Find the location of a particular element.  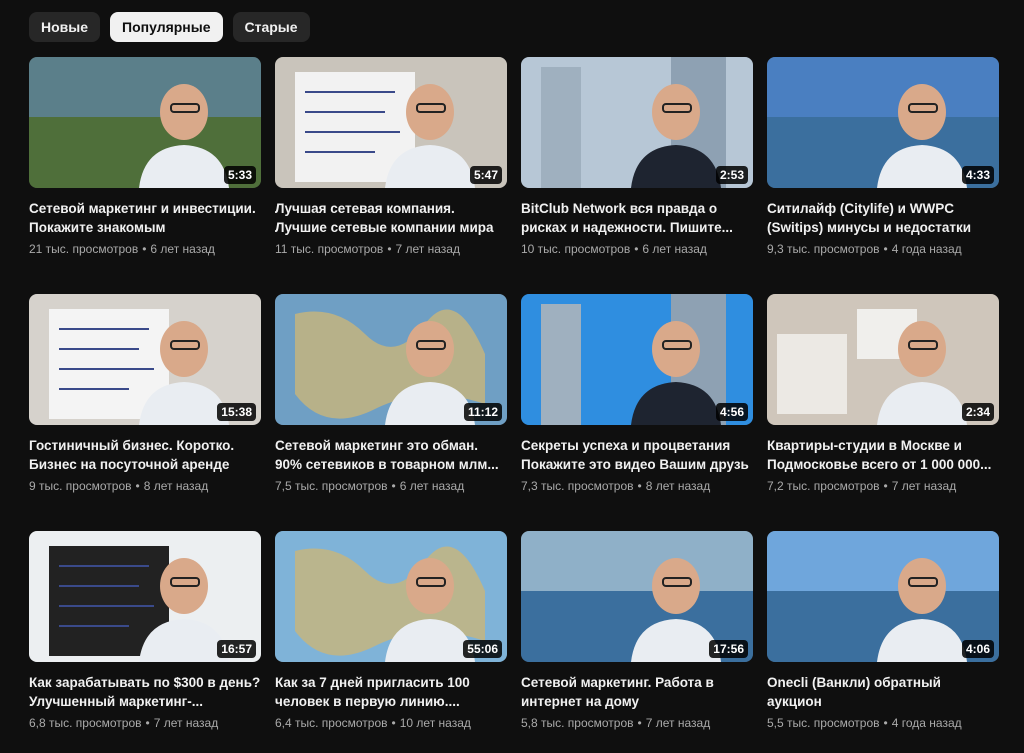

video-meta: 6,8 тыс. просмотров • 7 лет назад is located at coordinates (145, 723).